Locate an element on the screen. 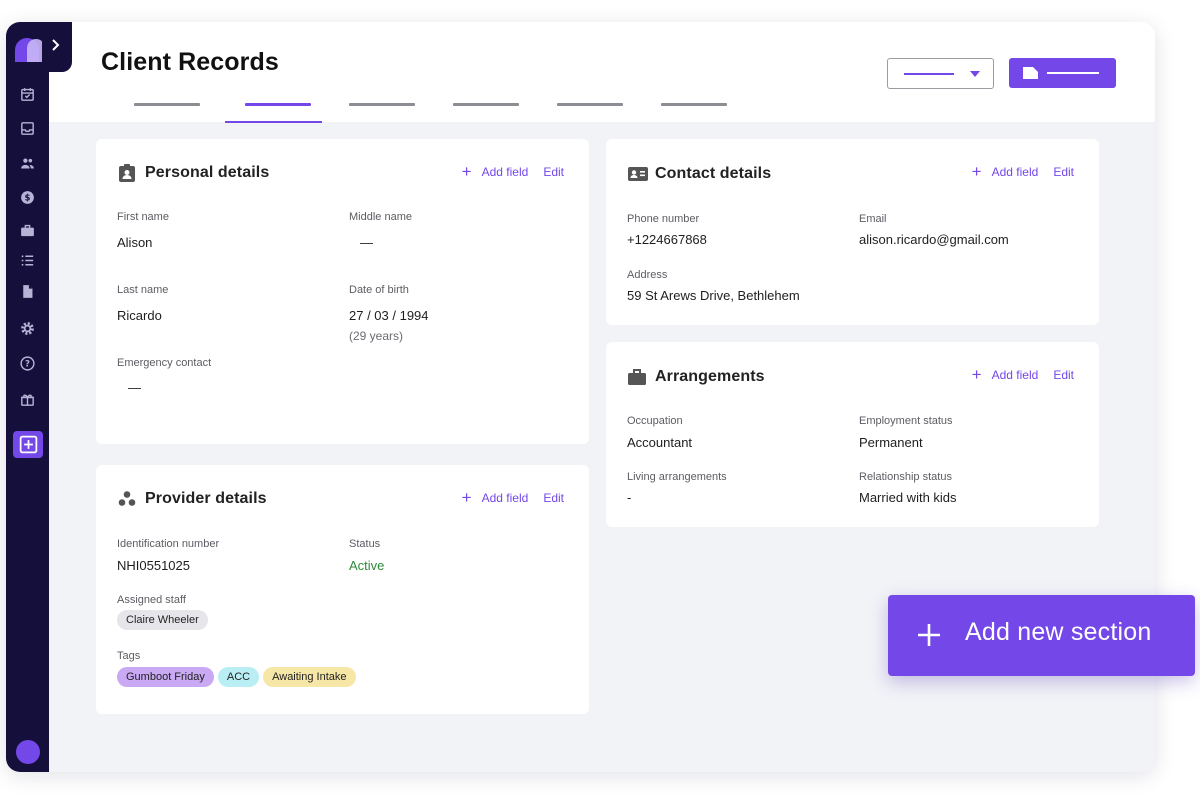 Image resolution: width=1200 pixels, height=800 pixels. field-value: Alison is located at coordinates (135, 242).